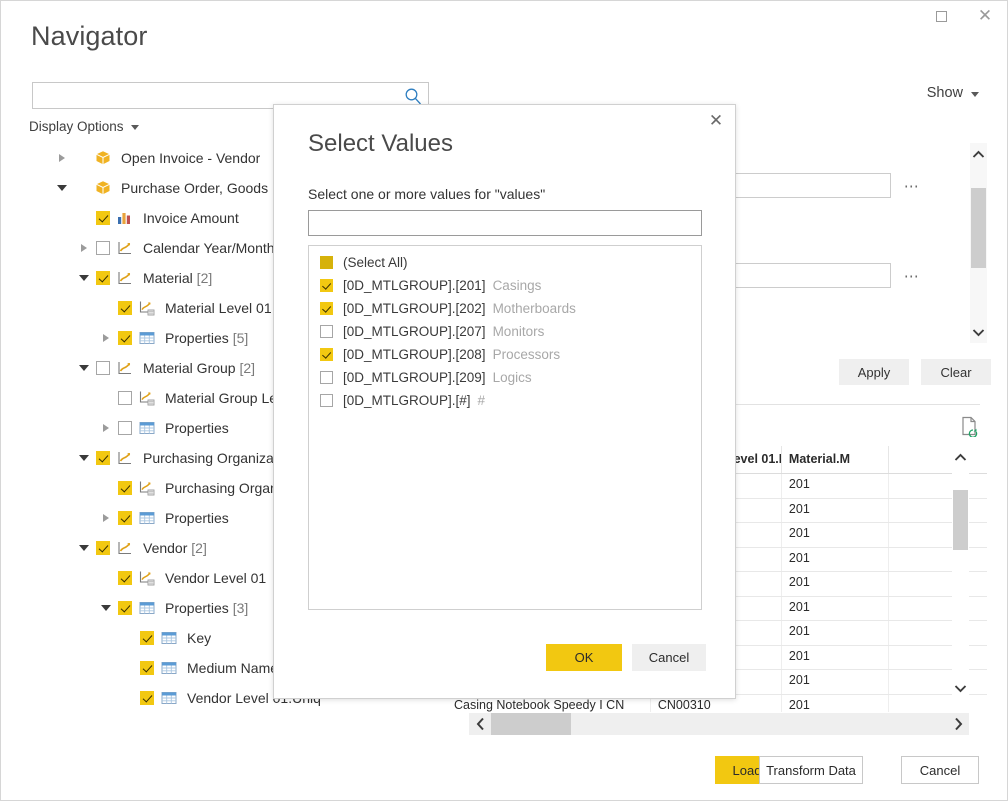  What do you see at coordinates (531, 724) in the screenshot?
I see `grid-hscroll-thumb` at bounding box center [531, 724].